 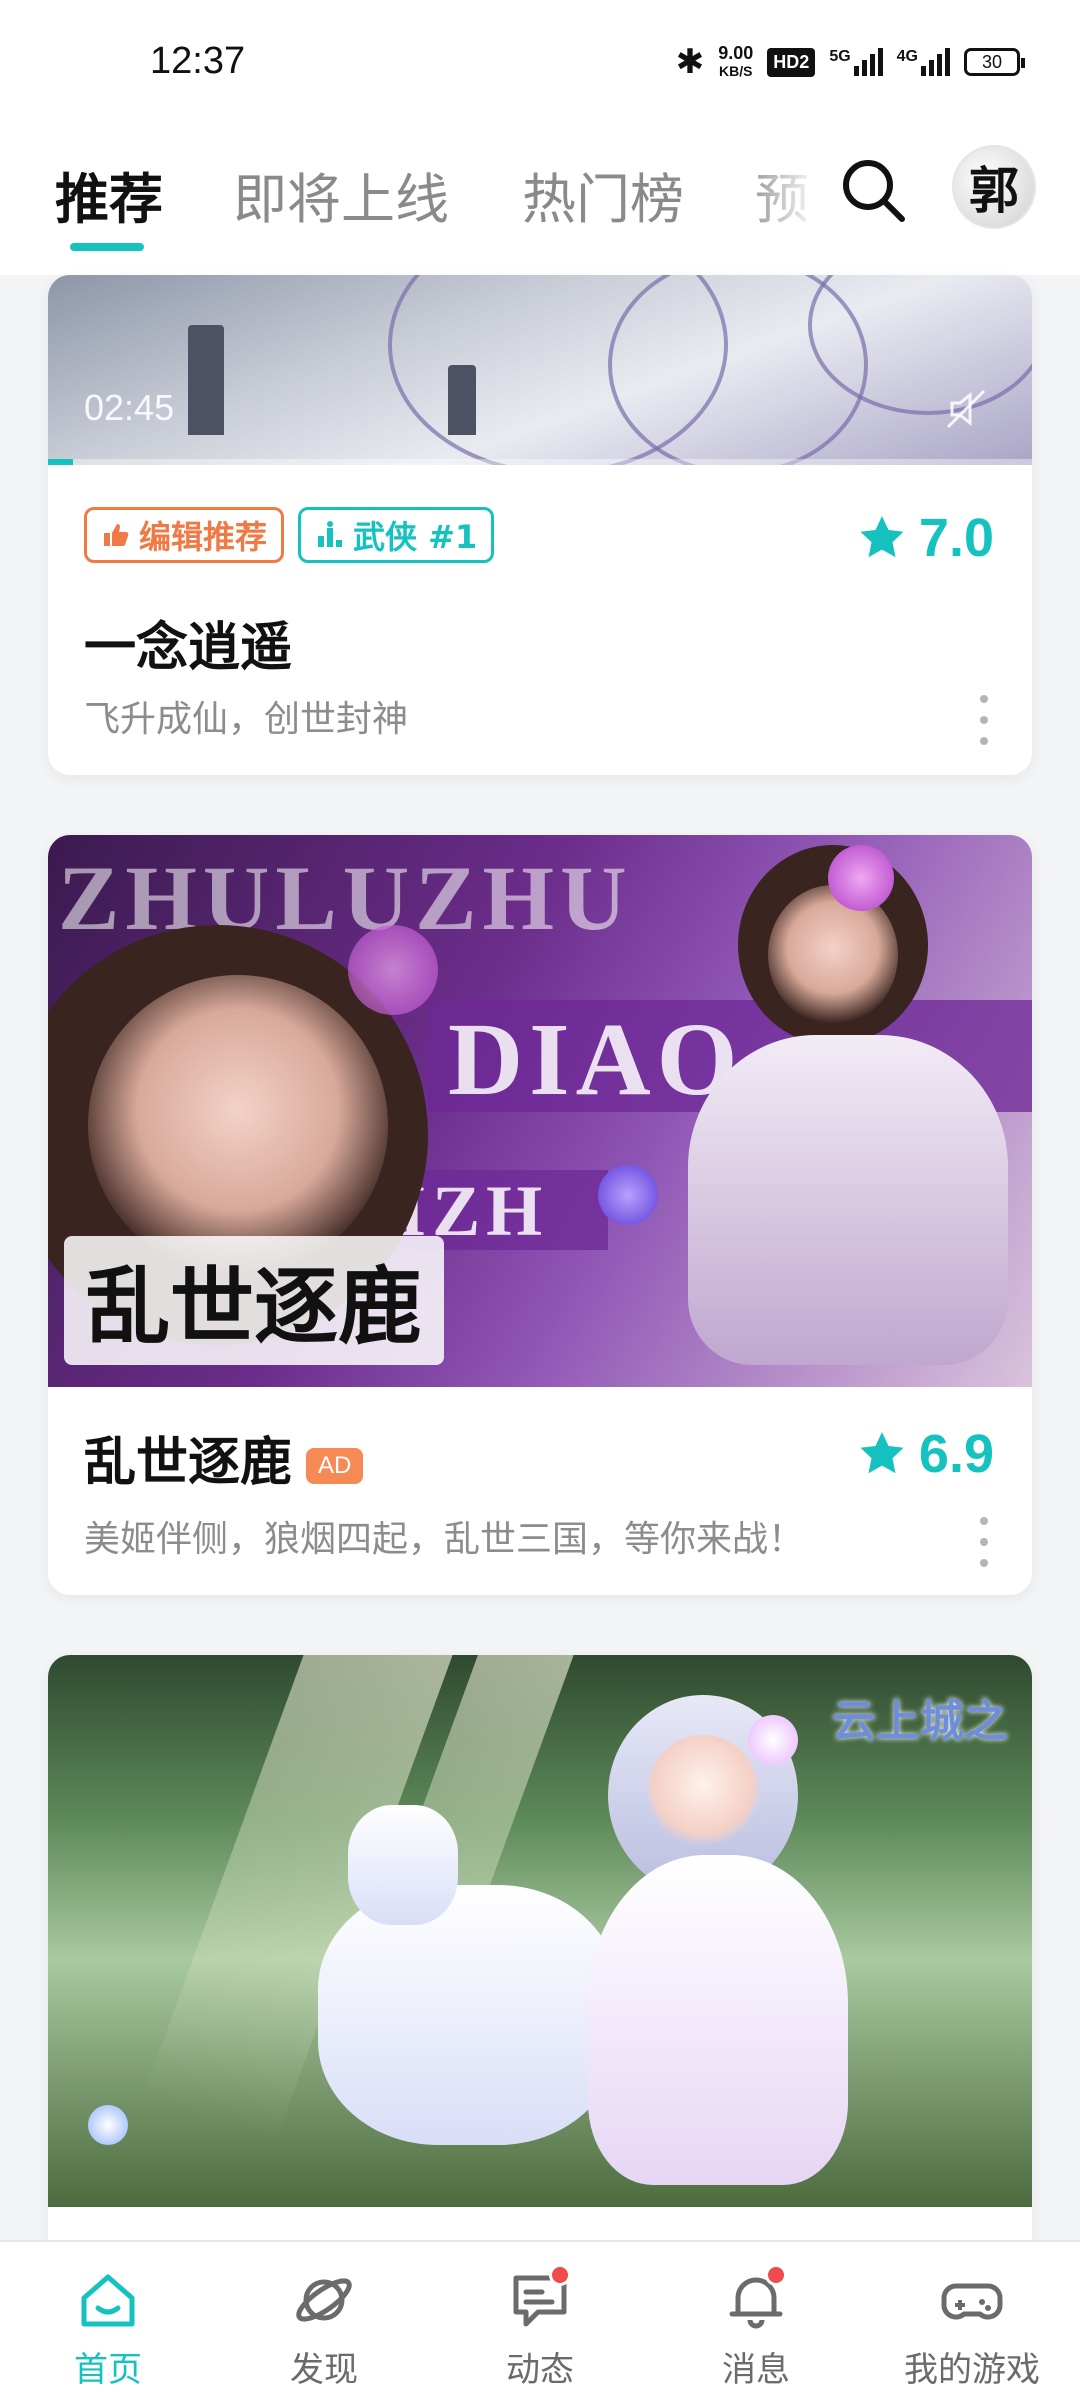 I want to click on mute-icon, so click(x=966, y=409).